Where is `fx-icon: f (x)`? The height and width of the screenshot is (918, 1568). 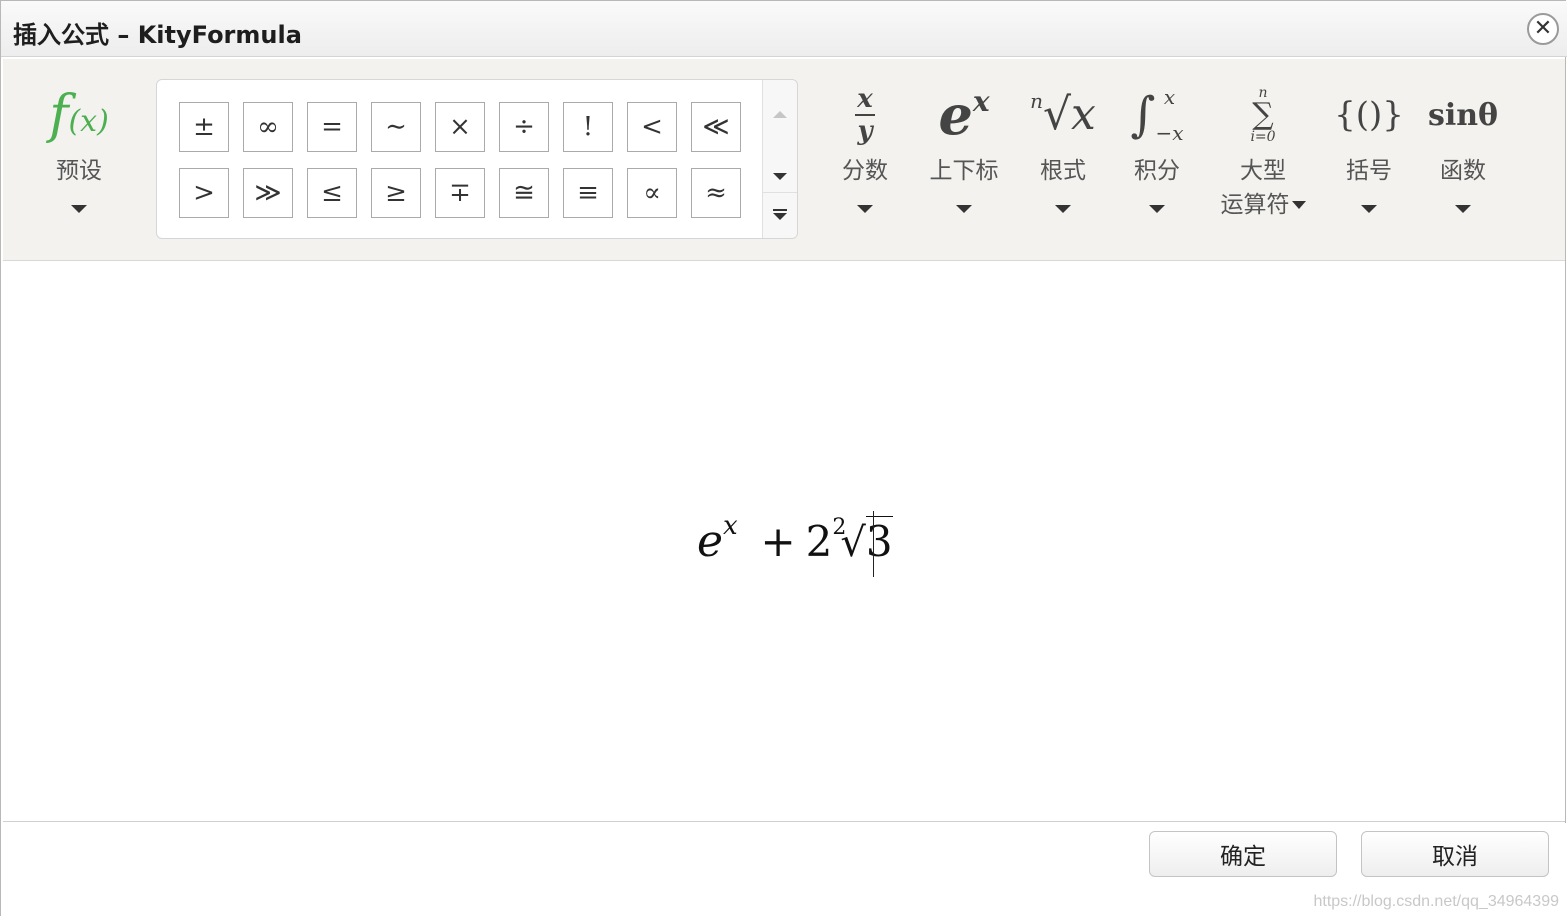
fx-icon: f (x) is located at coordinates (79, 115).